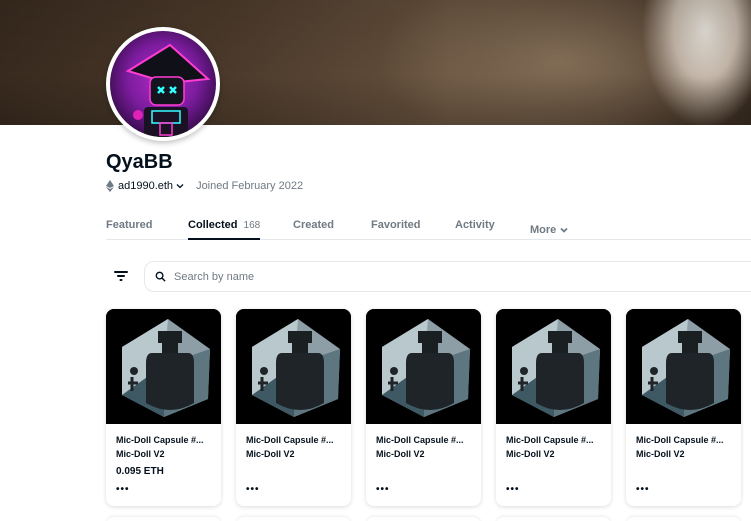 The image size is (751, 521). Describe the element at coordinates (213, 225) in the screenshot. I see `tab-label: Collected` at that location.